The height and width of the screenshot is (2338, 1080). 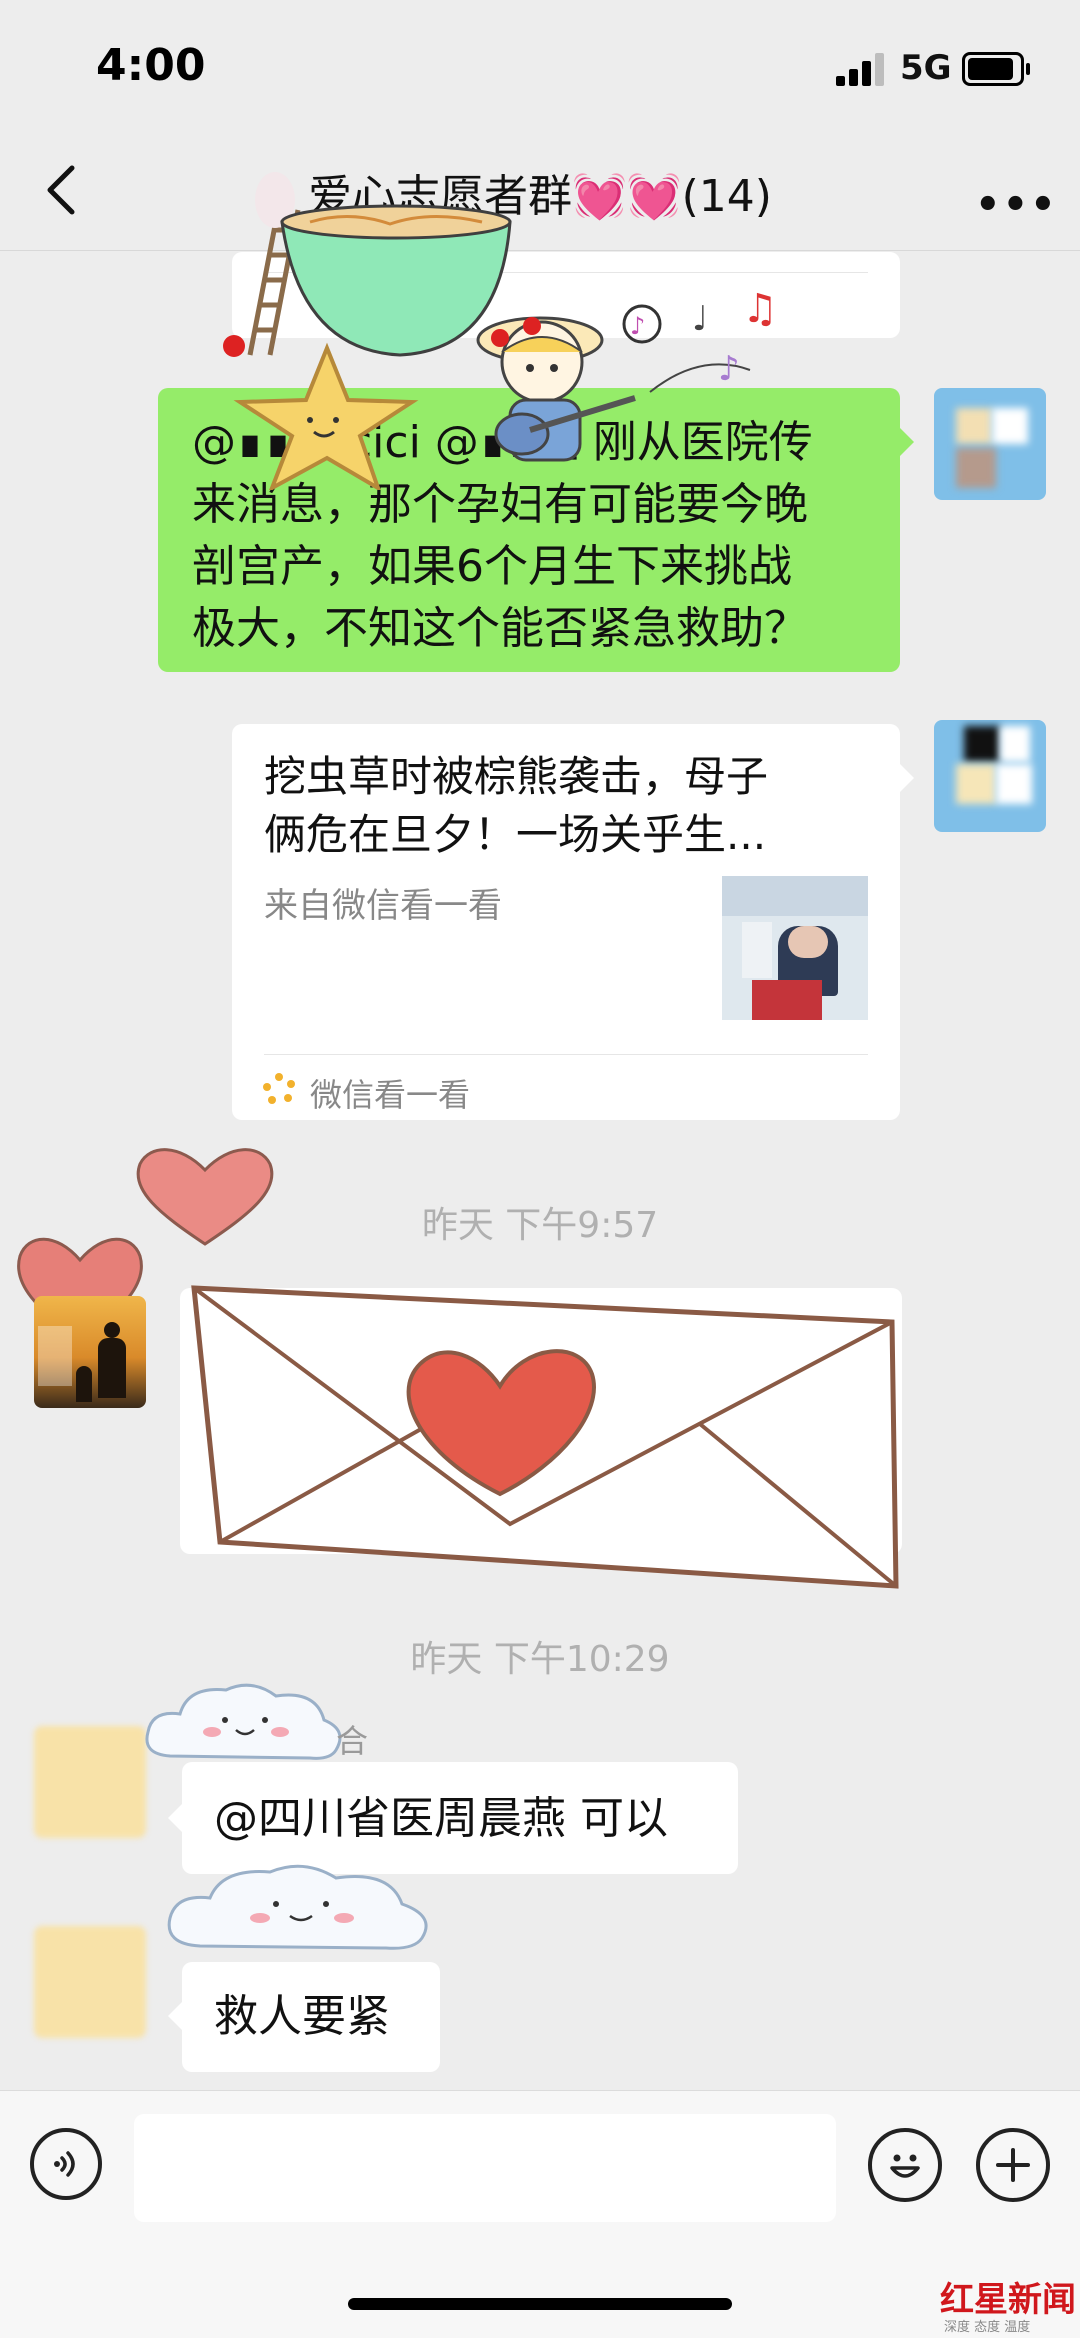 I want to click on star-sticker, so click(x=326, y=416).